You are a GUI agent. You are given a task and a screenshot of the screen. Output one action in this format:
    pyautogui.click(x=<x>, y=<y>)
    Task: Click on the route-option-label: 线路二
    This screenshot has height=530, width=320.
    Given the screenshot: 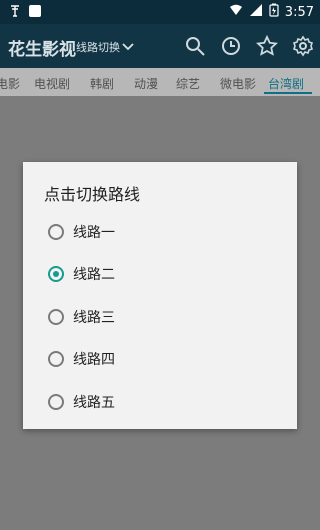 What is the action you would take?
    pyautogui.click(x=94, y=275)
    